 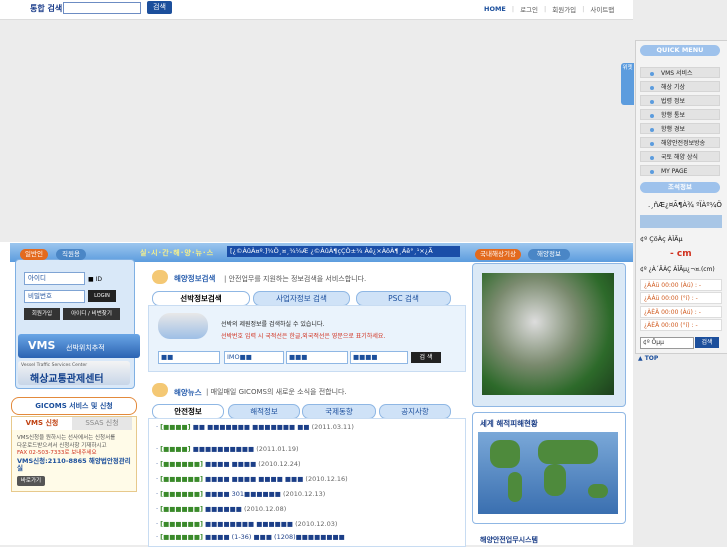 I want to click on news-headline: ■■■■ ■■■■, so click(x=230, y=464).